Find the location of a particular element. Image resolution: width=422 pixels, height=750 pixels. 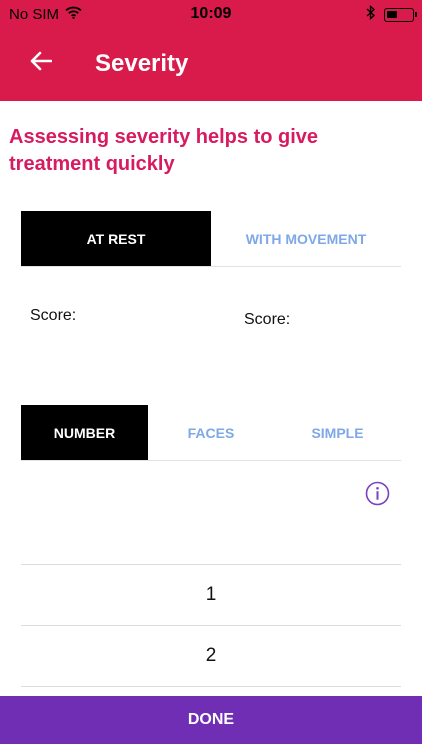

status-time: 10:09 is located at coordinates (211, 13).